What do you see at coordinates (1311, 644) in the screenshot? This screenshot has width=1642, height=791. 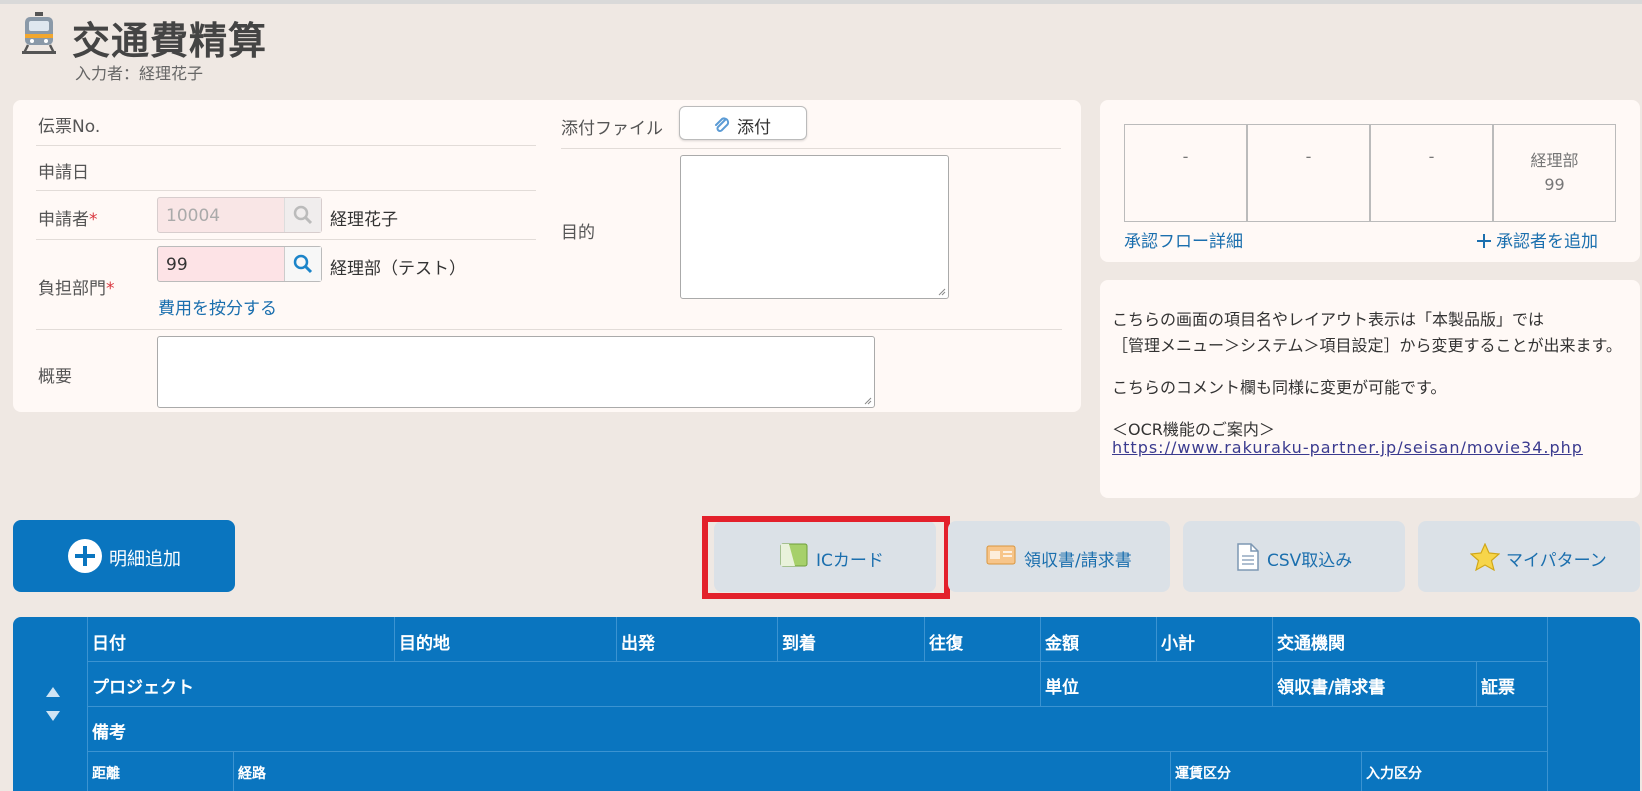 I see `col-transport: 交通機関` at bounding box center [1311, 644].